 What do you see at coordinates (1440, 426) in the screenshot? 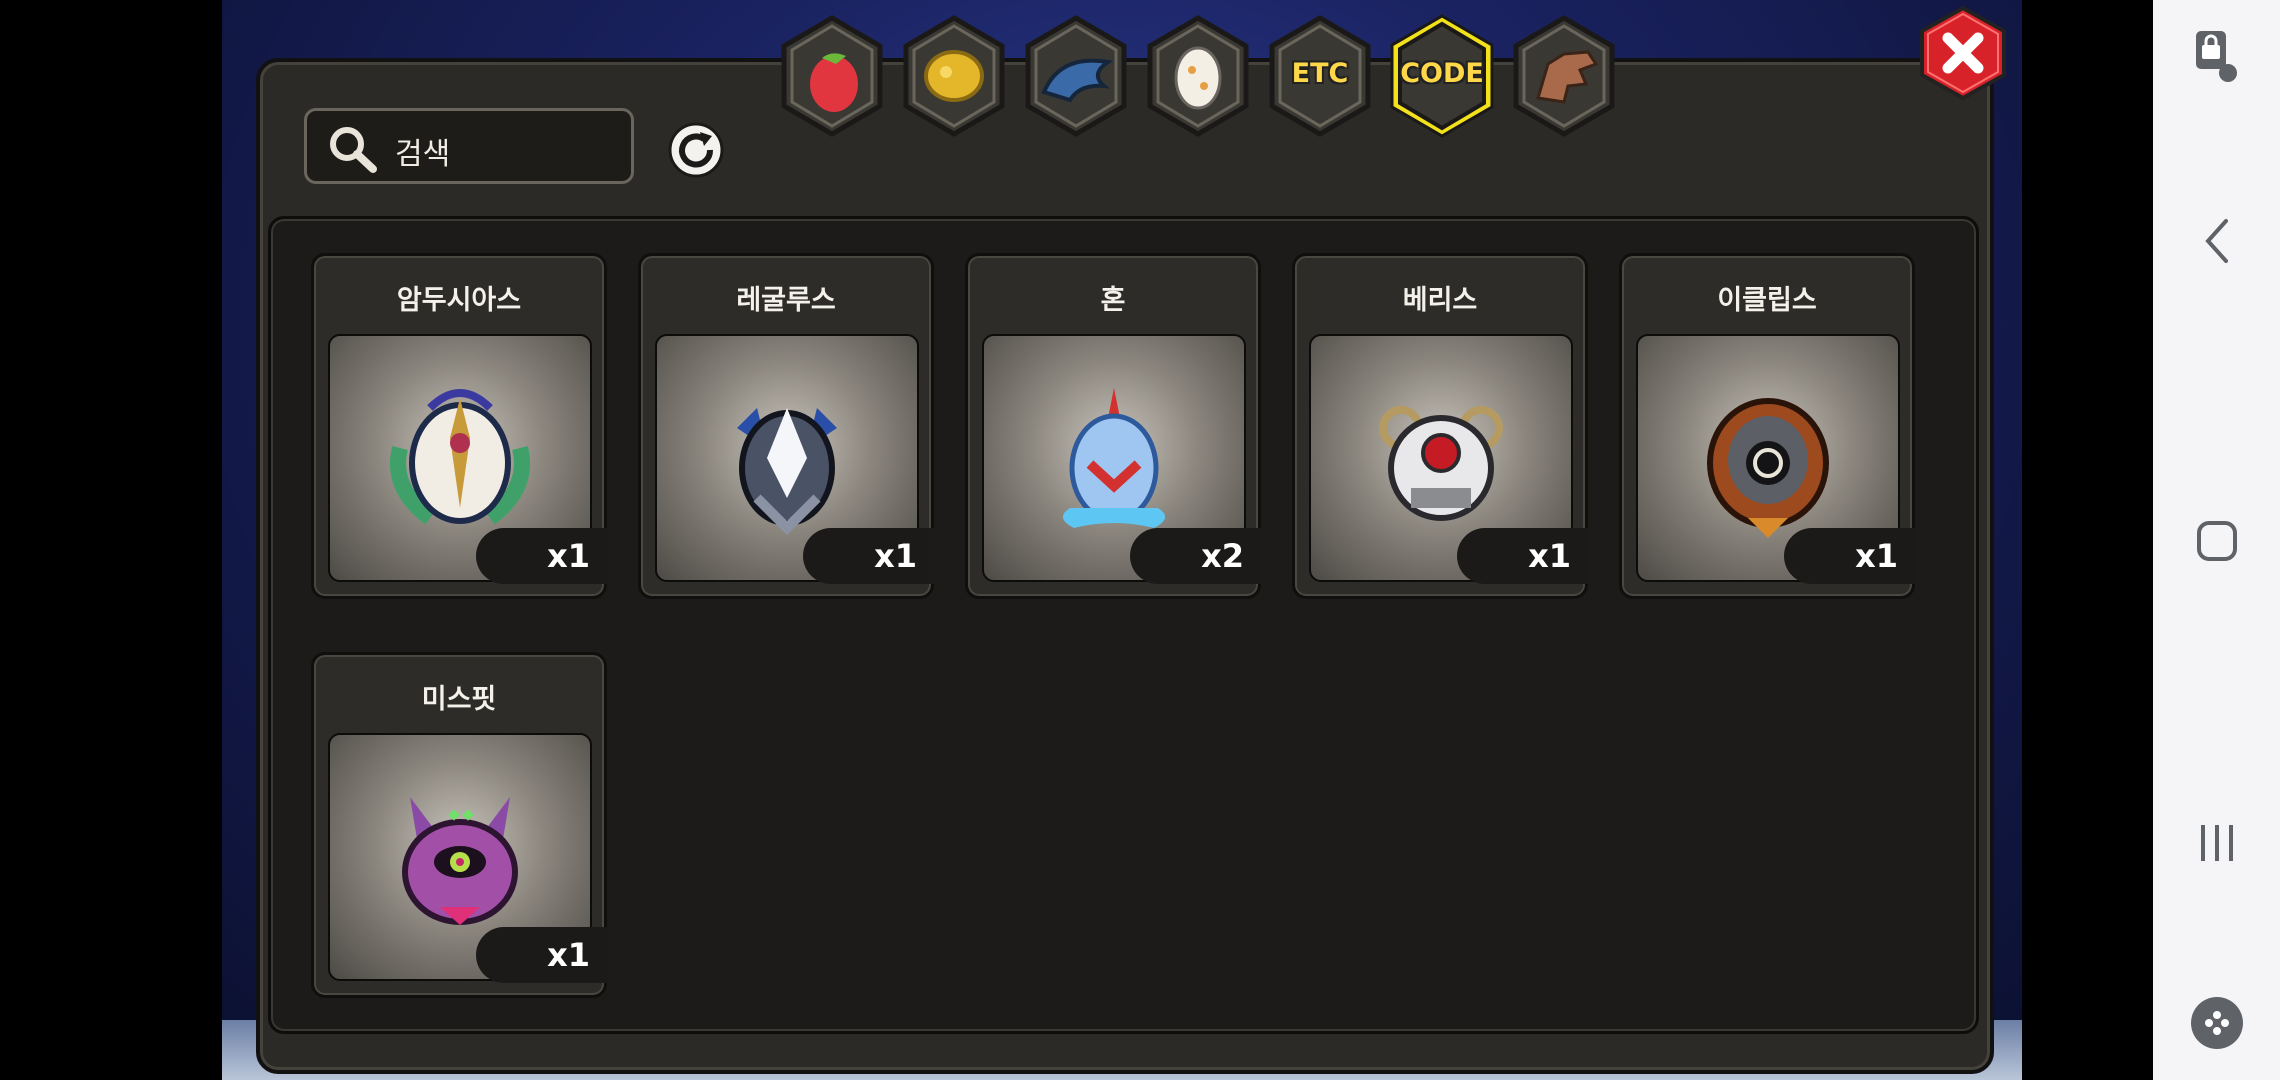
I see `item-card: 베리스 x1` at bounding box center [1440, 426].